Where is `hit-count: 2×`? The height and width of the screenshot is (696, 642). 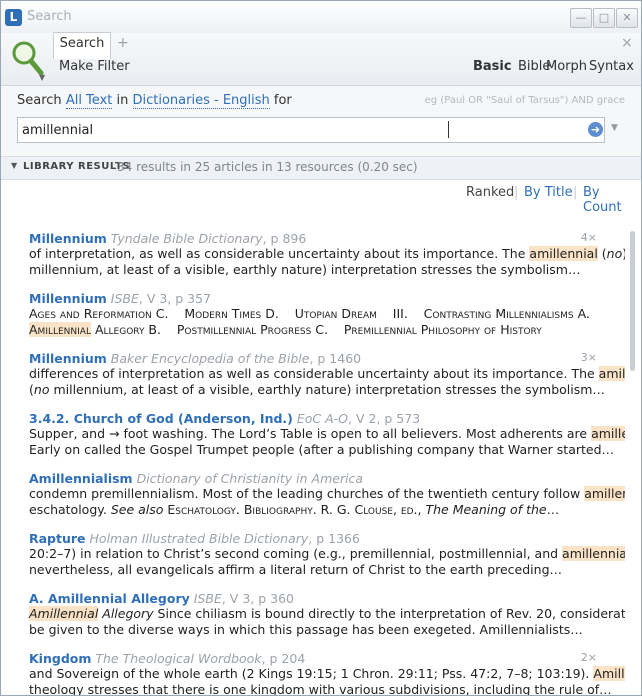 hit-count: 2× is located at coordinates (588, 657).